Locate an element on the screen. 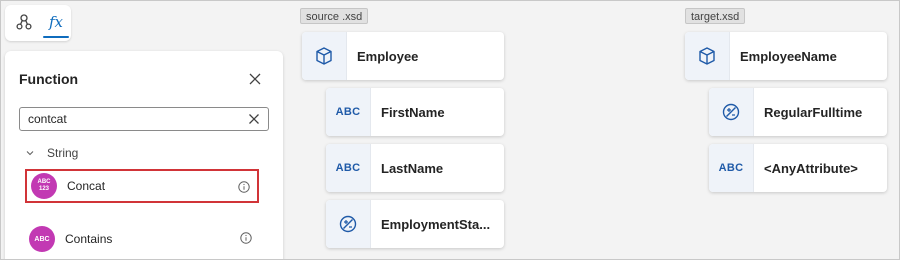 This screenshot has height=260, width=900. function-item-label: Contains is located at coordinates (89, 239).